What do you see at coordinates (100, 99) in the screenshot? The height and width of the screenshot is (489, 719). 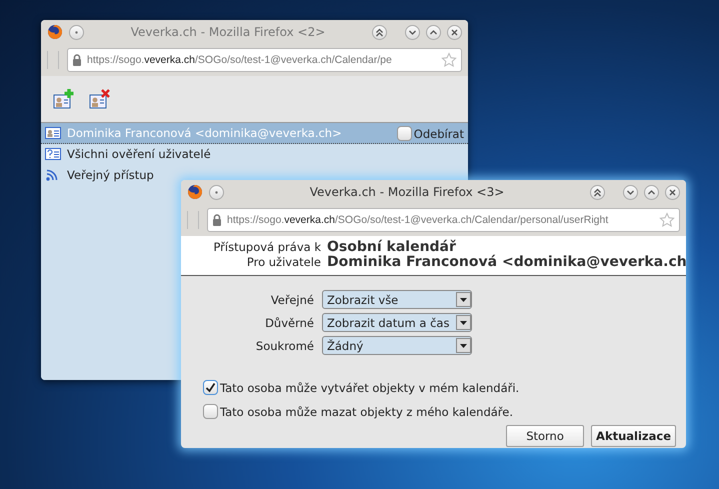 I see `remove-user-icon` at bounding box center [100, 99].